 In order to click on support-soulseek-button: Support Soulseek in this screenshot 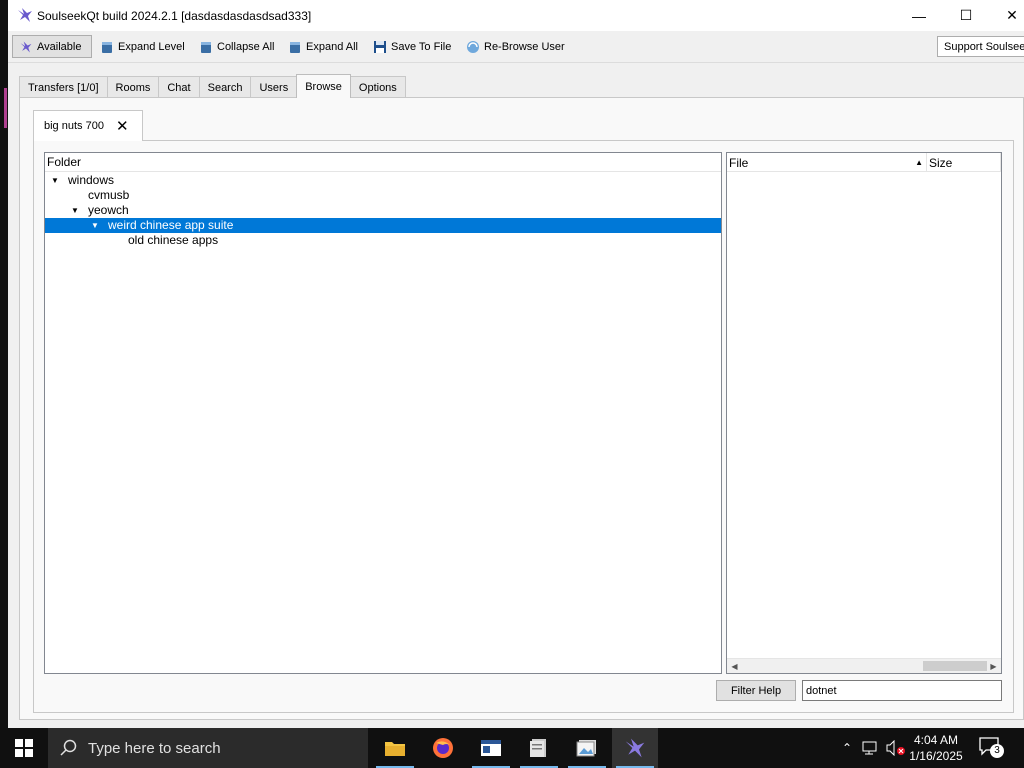, I will do `click(980, 46)`.